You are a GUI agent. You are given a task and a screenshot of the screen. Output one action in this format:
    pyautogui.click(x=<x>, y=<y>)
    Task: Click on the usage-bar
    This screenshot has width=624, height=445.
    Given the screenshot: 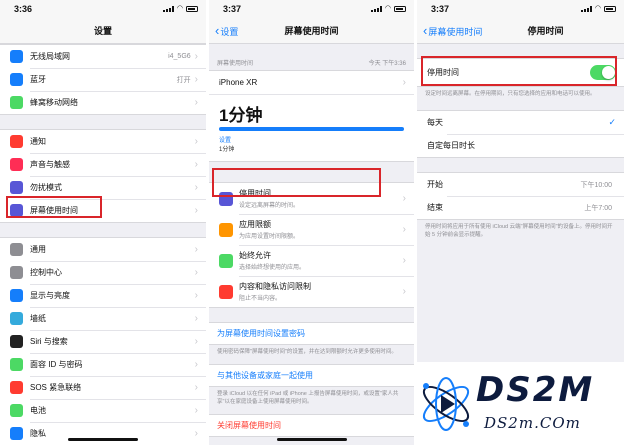 What is the action you would take?
    pyautogui.click(x=311, y=129)
    